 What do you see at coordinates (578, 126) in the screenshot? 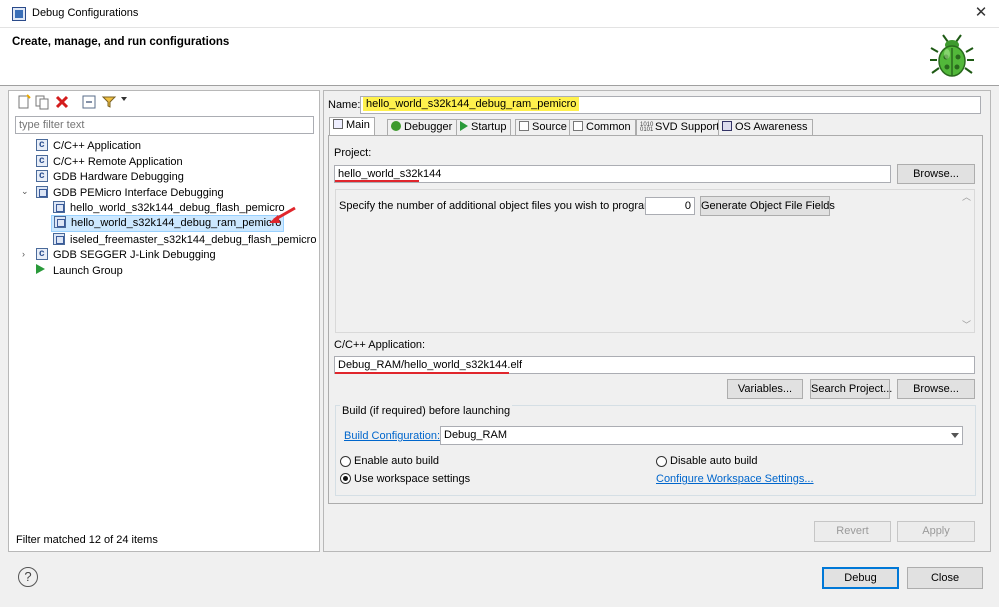
I see `common-icon` at bounding box center [578, 126].